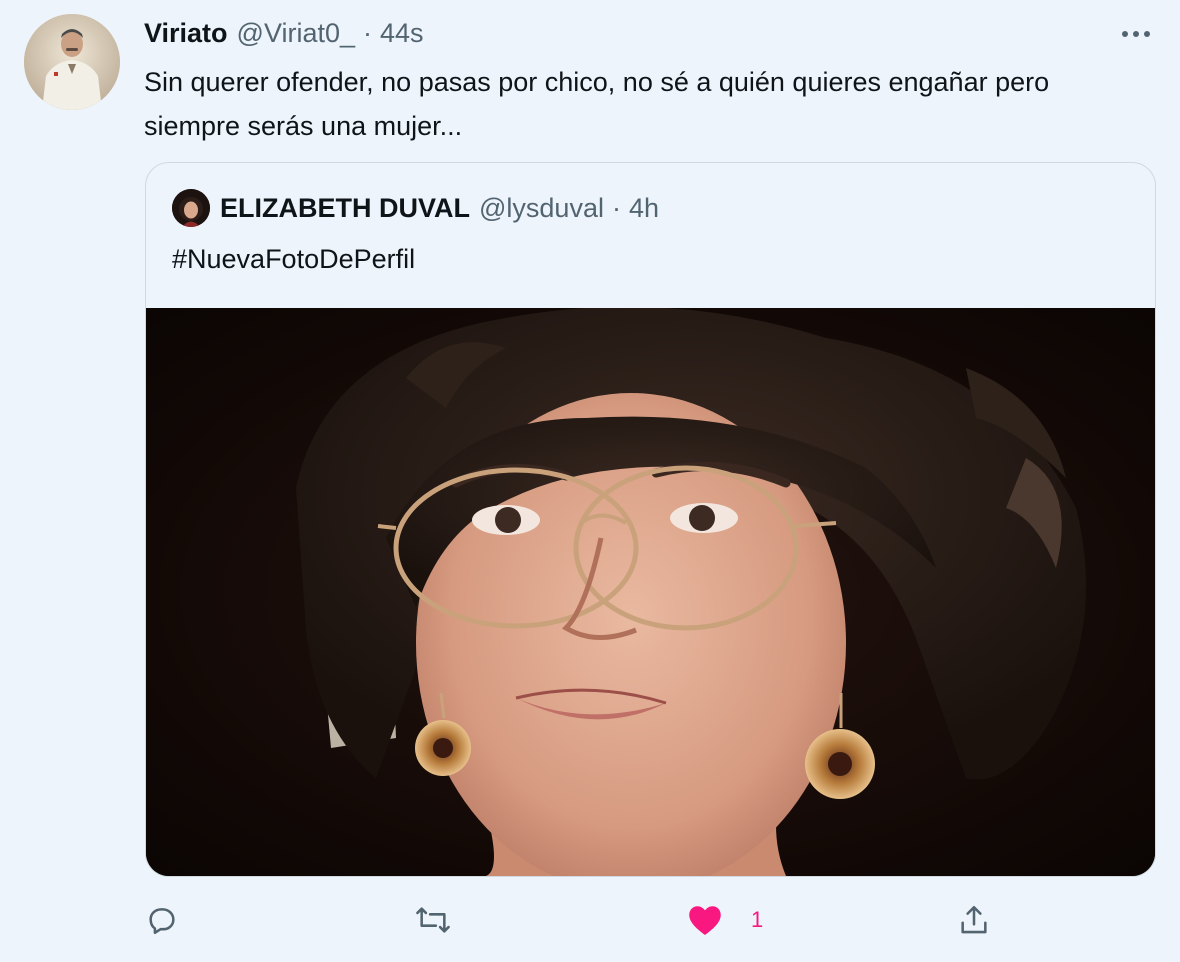 The height and width of the screenshot is (962, 1180). I want to click on quoted-author-name: ELIZABETH DUVAL, so click(345, 208).